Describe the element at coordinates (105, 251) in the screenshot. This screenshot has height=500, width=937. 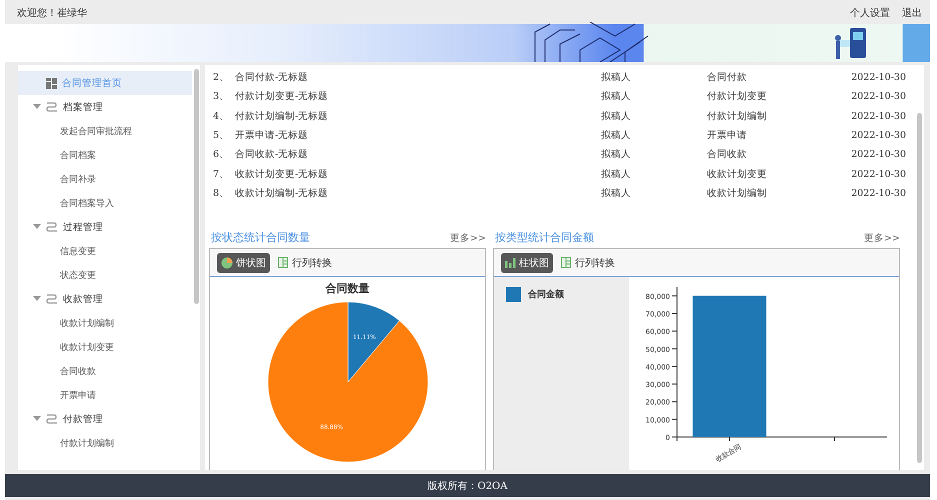
I see `nav-item: 信息变更` at that location.